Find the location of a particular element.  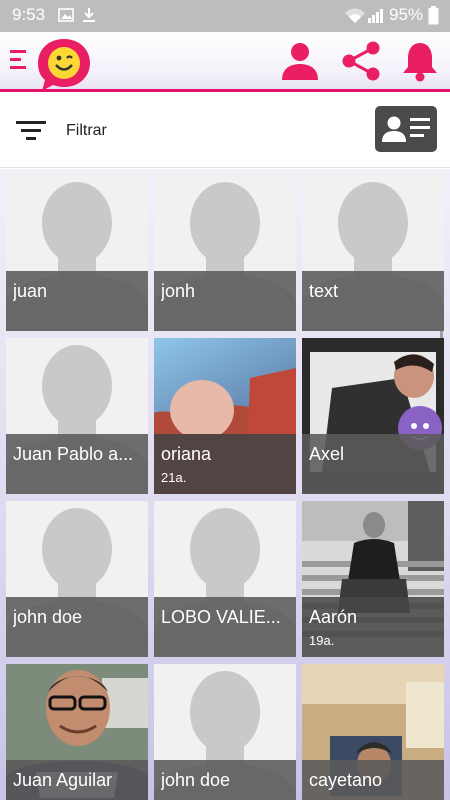

menu-icon is located at coordinates (18, 61).